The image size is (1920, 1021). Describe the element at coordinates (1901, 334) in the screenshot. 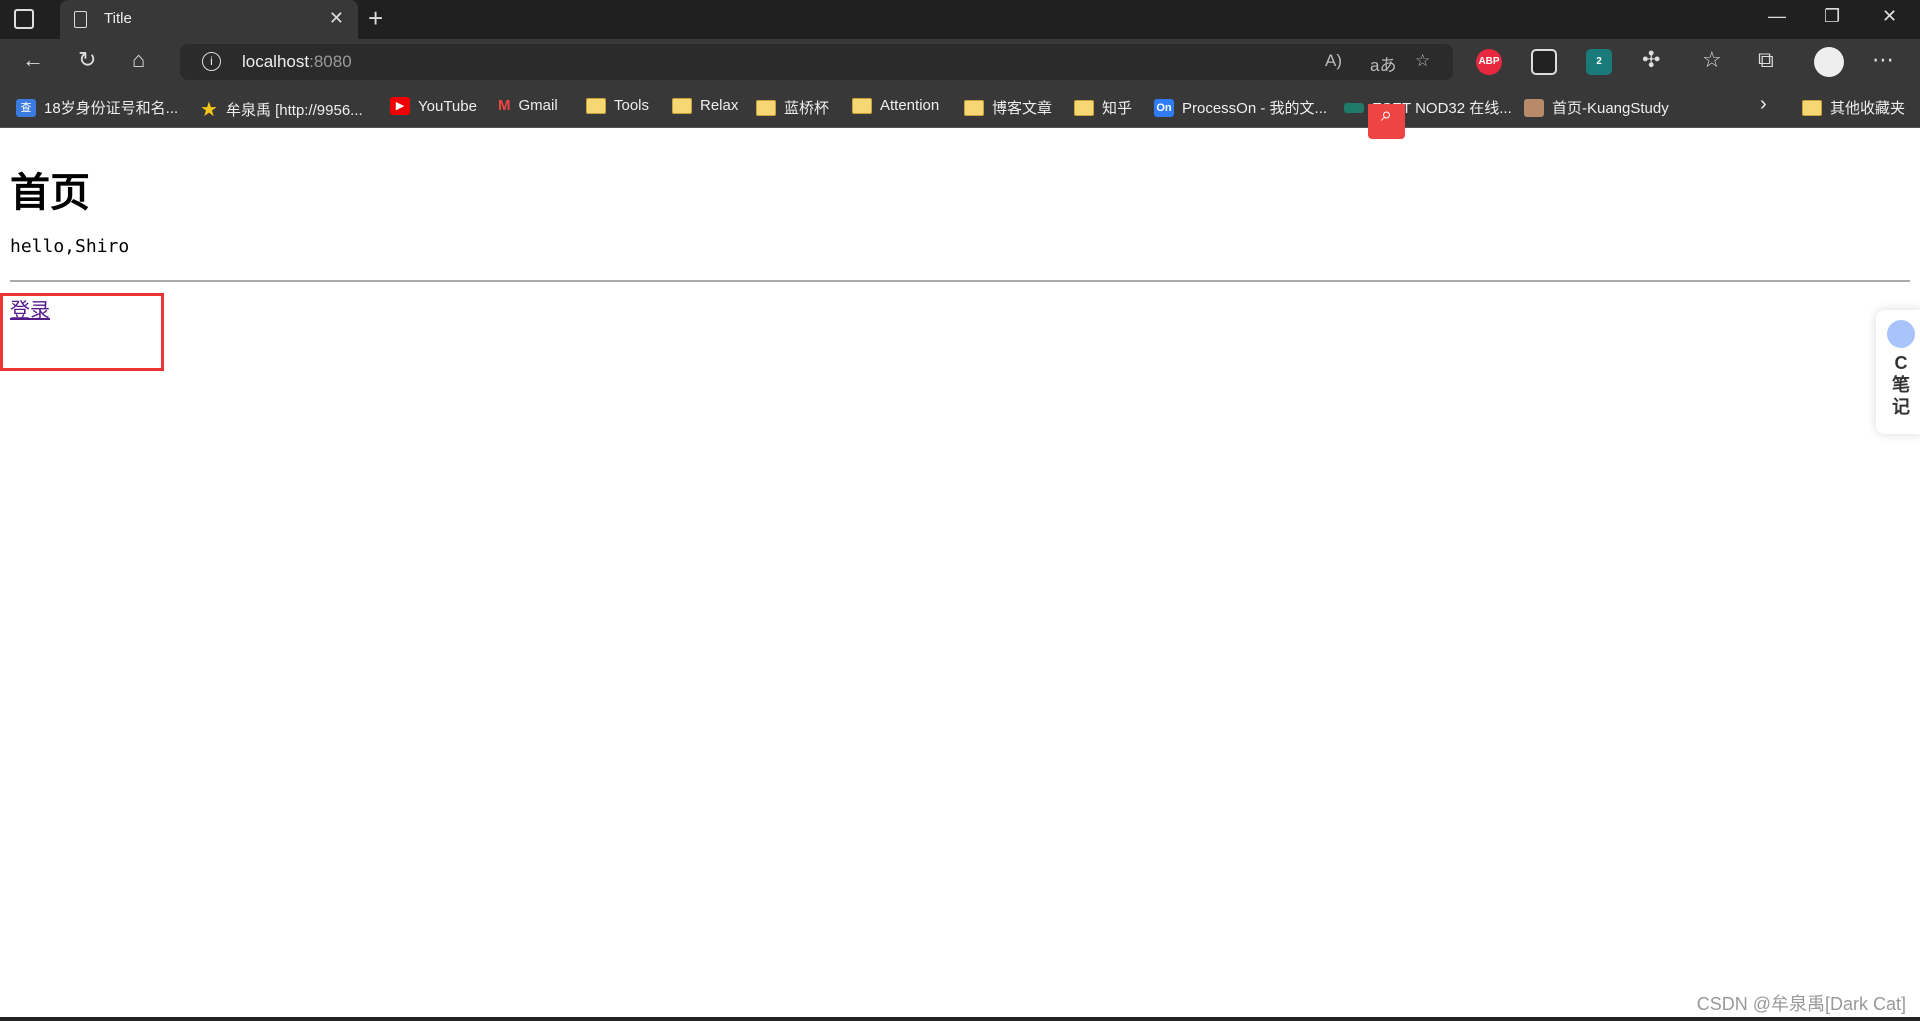

I see `note-logo-icon` at that location.